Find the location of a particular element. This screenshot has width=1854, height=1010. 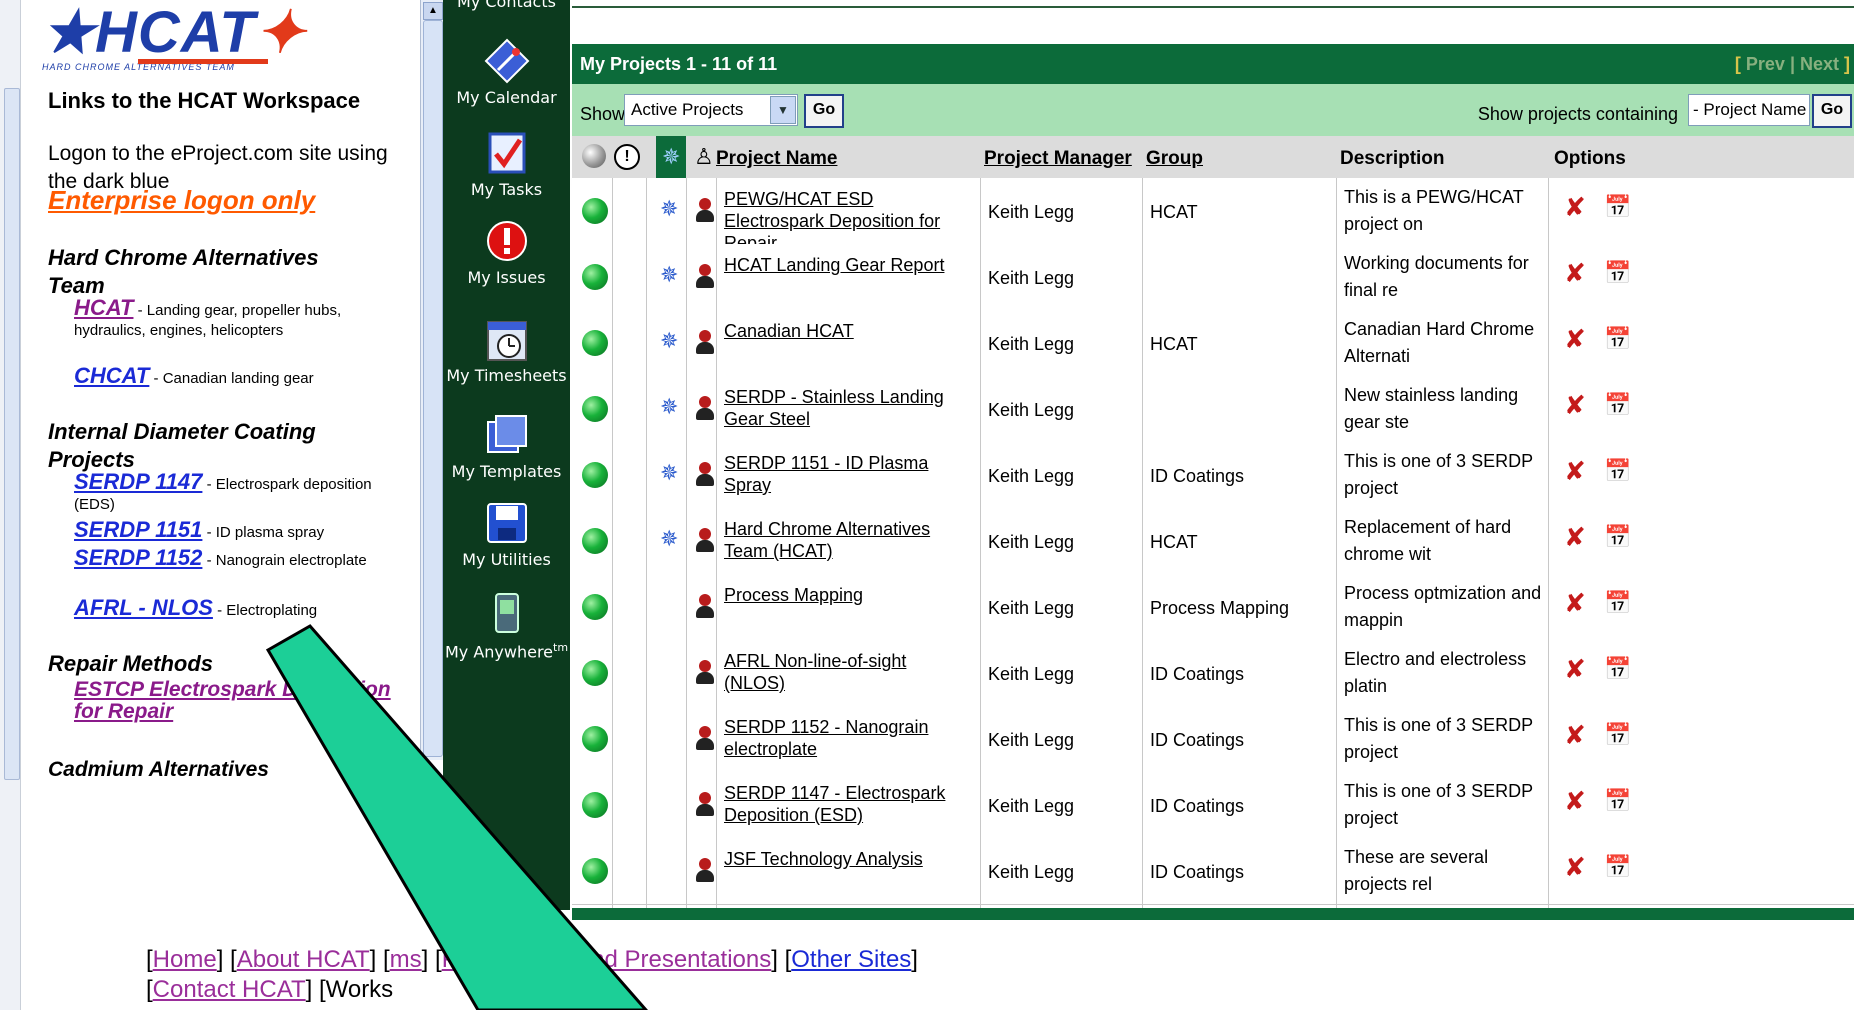

nav-my-contacts: My Contacts is located at coordinates (506, 5).